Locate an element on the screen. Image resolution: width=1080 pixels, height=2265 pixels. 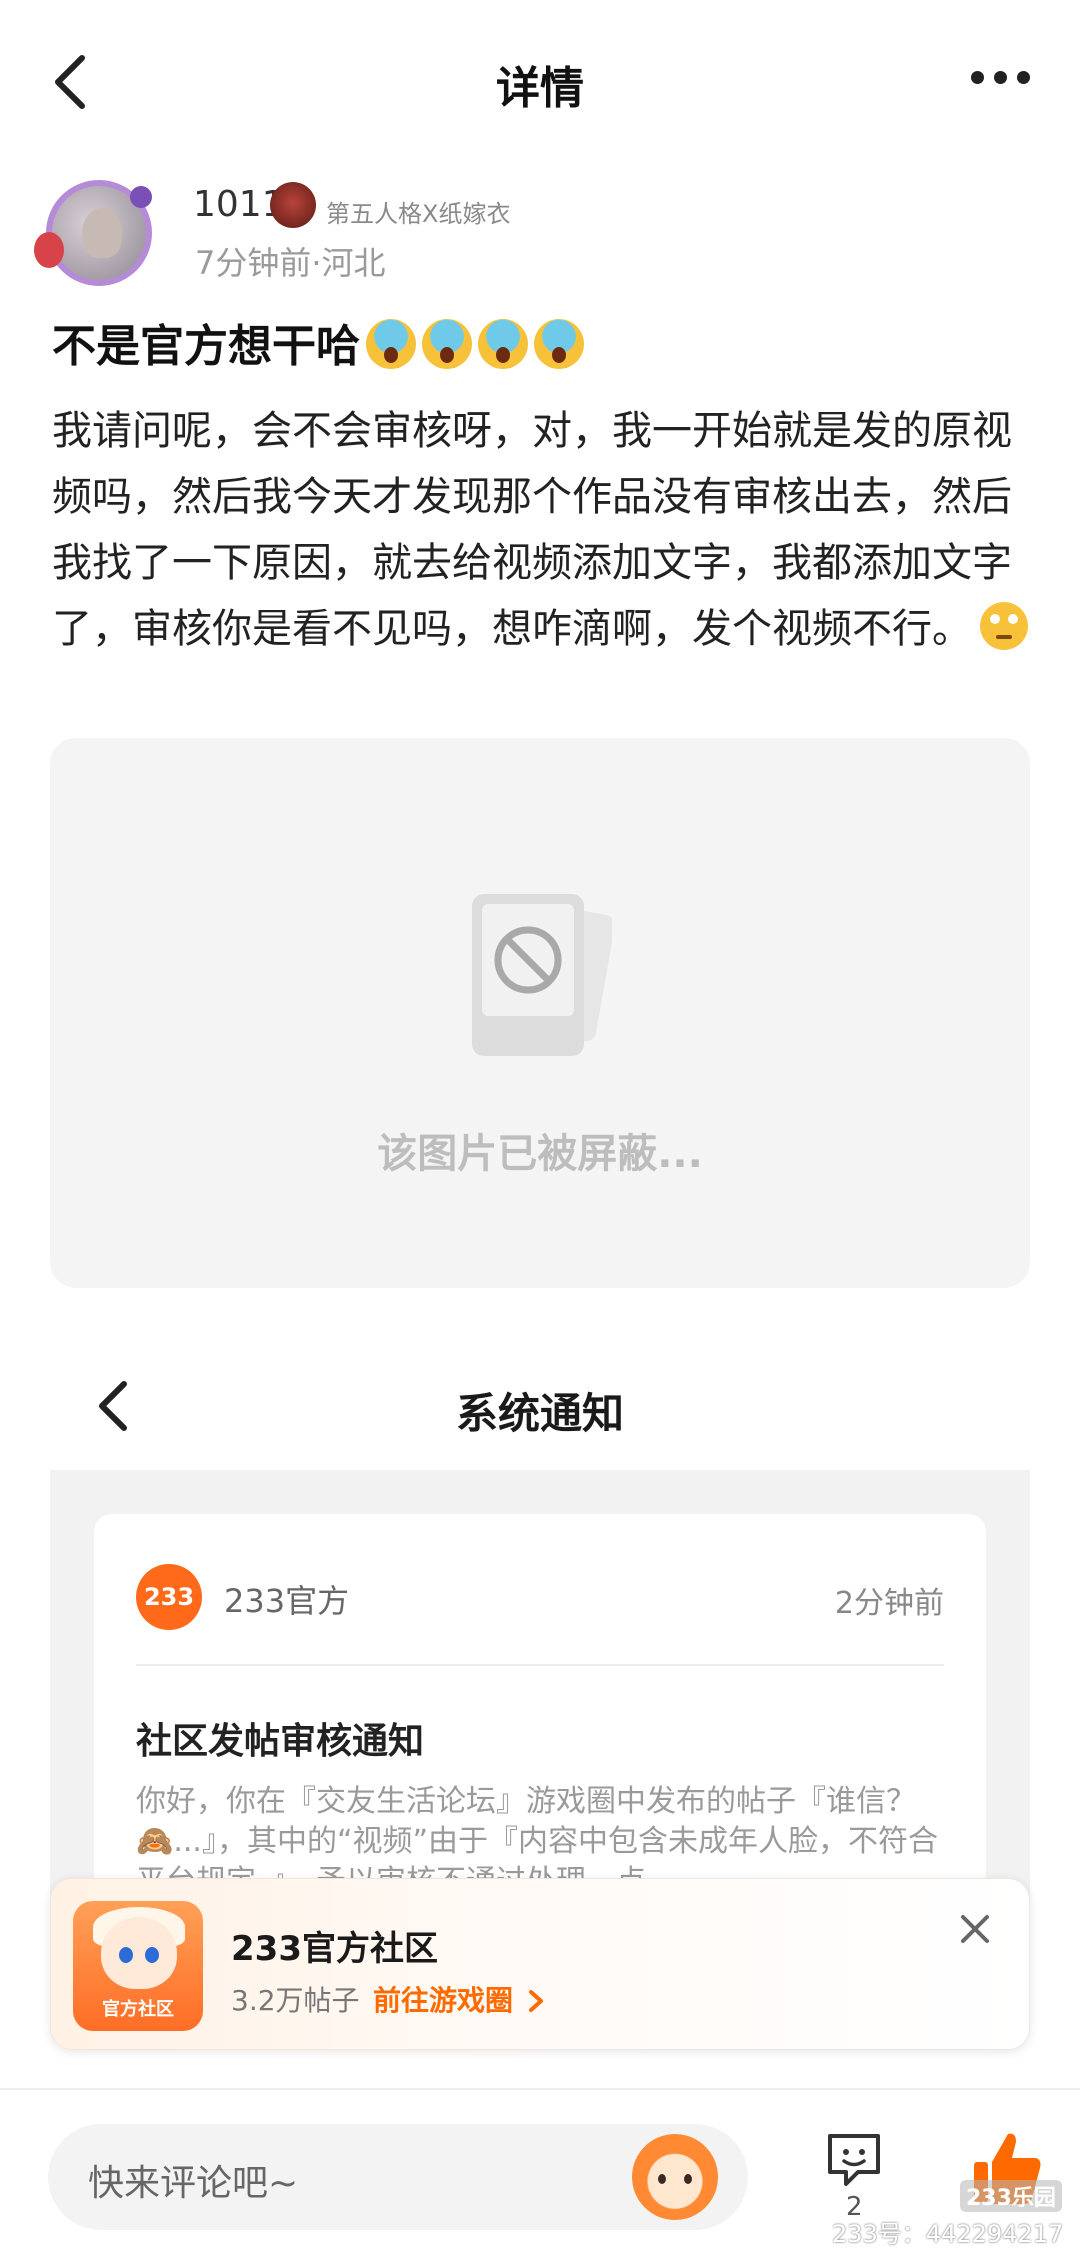
233-logo-icon: 233 is located at coordinates (169, 1597).